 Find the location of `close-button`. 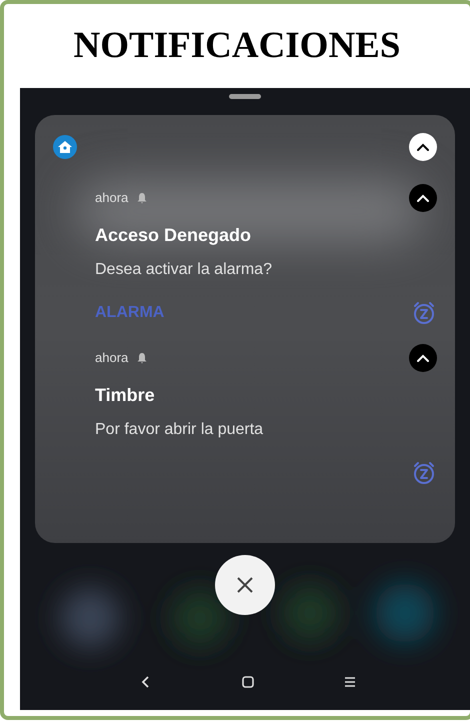

close-button is located at coordinates (245, 585).